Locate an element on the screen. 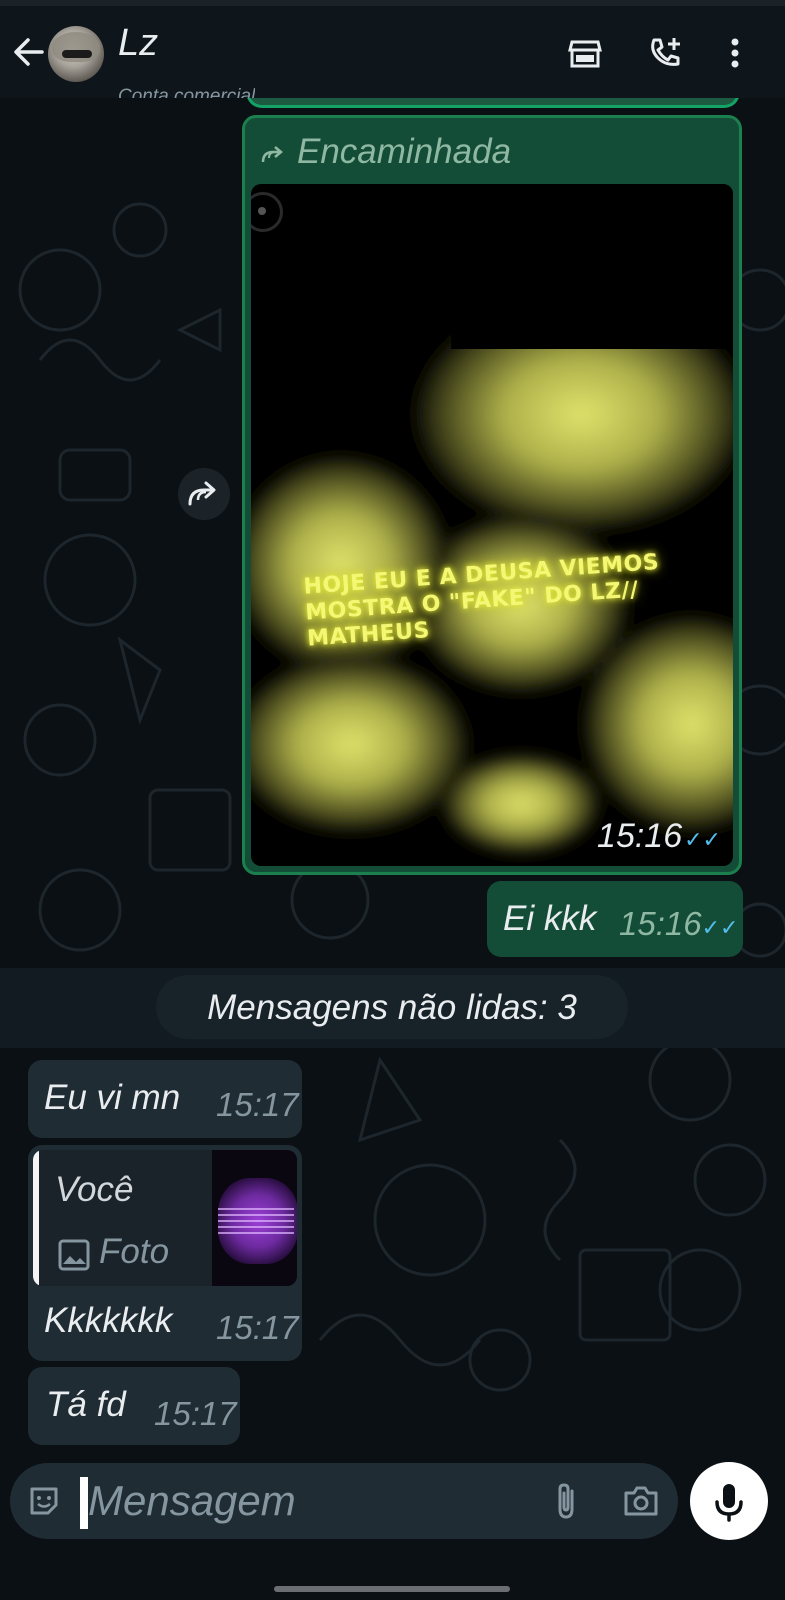 This screenshot has height=1600, width=785. contact-subtitle: Conta comercial is located at coordinates (187, 92).